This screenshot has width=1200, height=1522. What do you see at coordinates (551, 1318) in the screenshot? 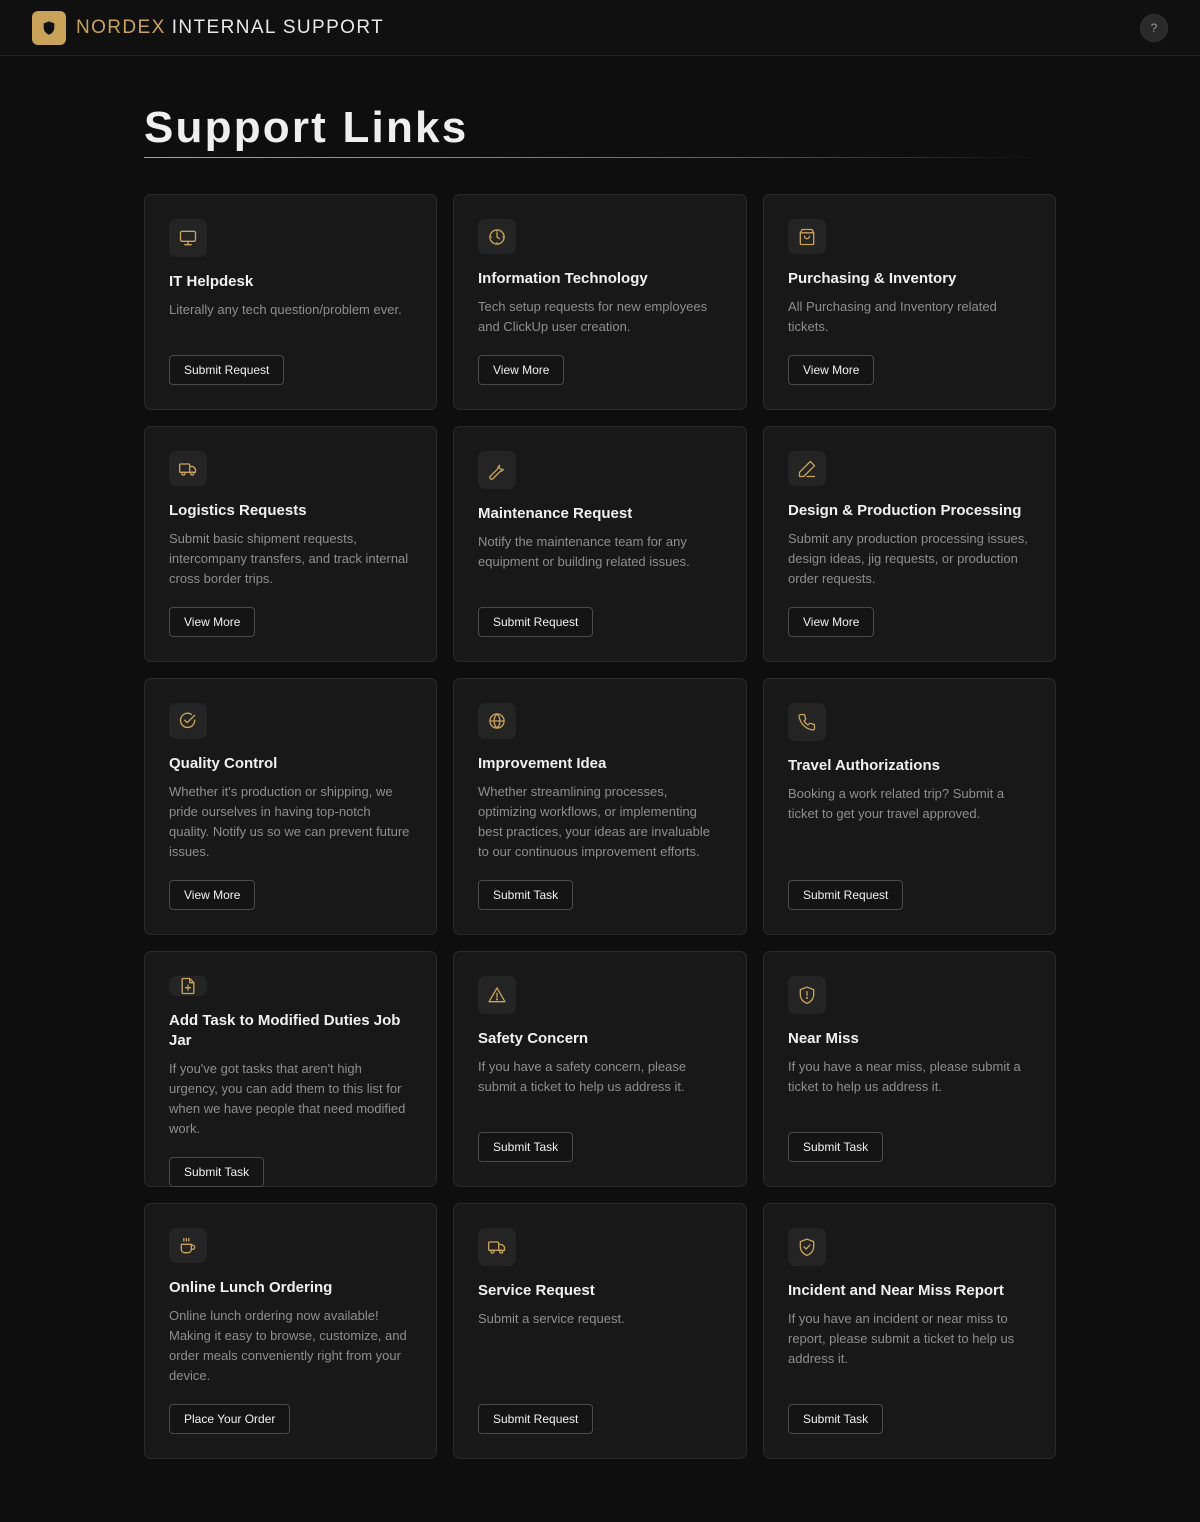
I see `card-description: Submit a service request.` at bounding box center [551, 1318].